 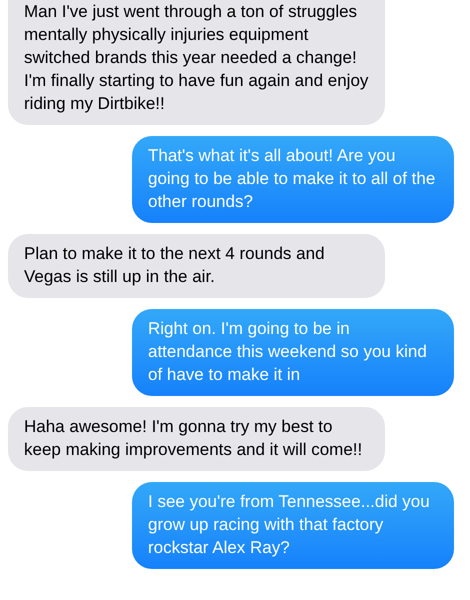 What do you see at coordinates (196, 439) in the screenshot?
I see `message-bubble: Haha awesome! I'm gonna try my best to keep making improvements and it will come!!` at bounding box center [196, 439].